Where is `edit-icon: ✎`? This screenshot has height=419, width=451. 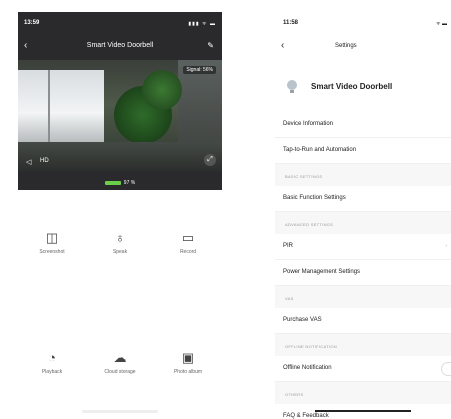 edit-icon: ✎ is located at coordinates (210, 45).